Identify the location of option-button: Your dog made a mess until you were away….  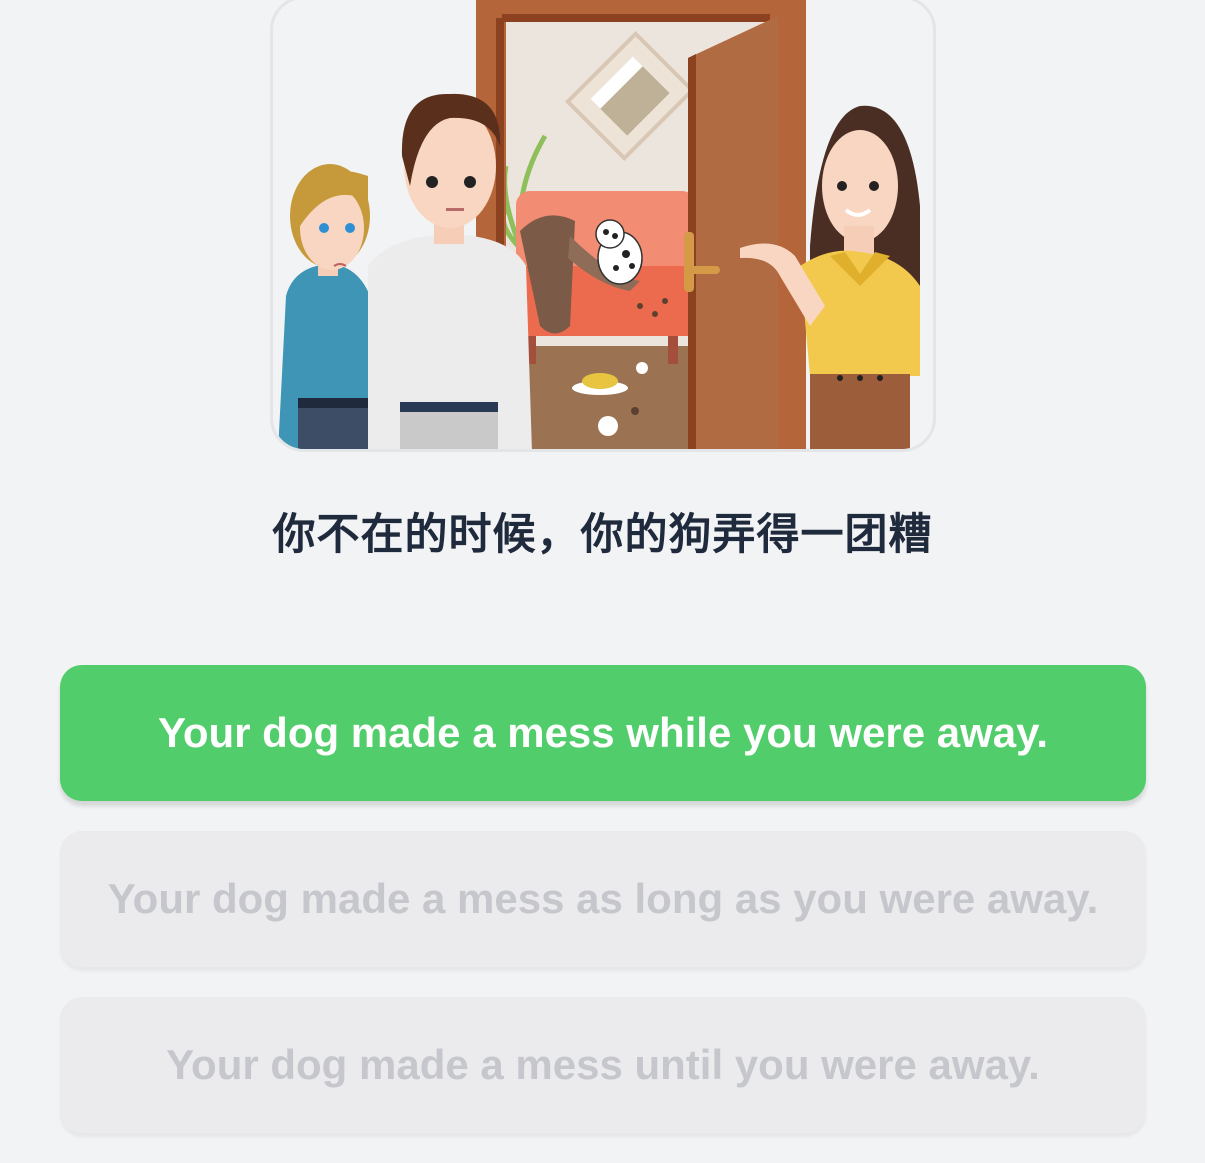
(603, 1065).